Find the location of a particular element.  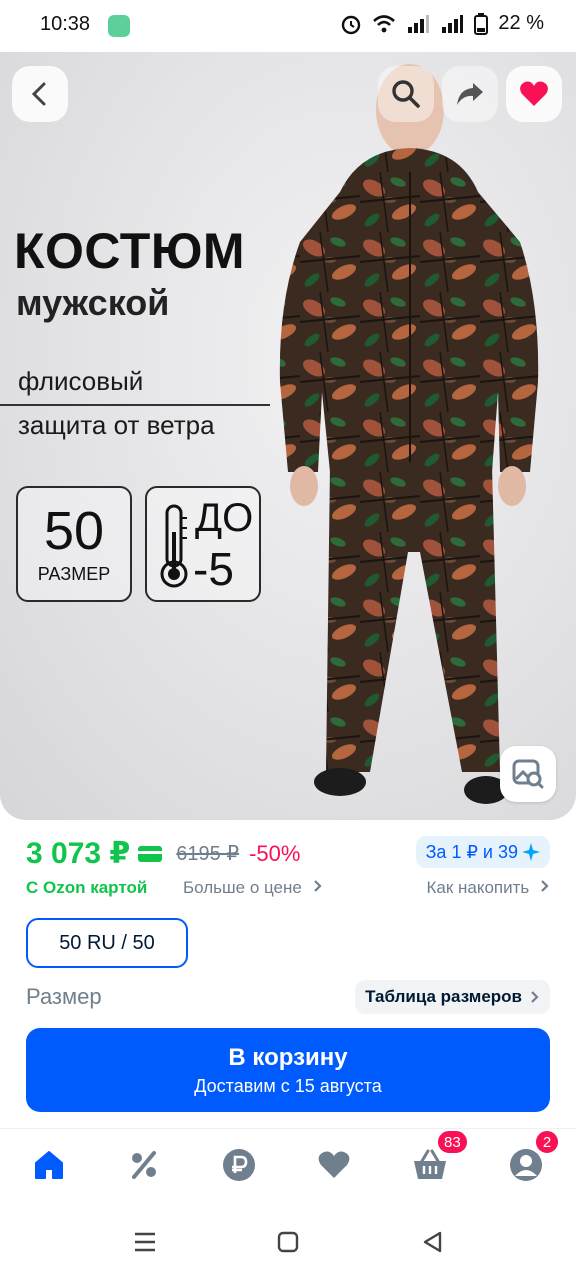

price-current: 3 073 ₽ is located at coordinates (78, 853).